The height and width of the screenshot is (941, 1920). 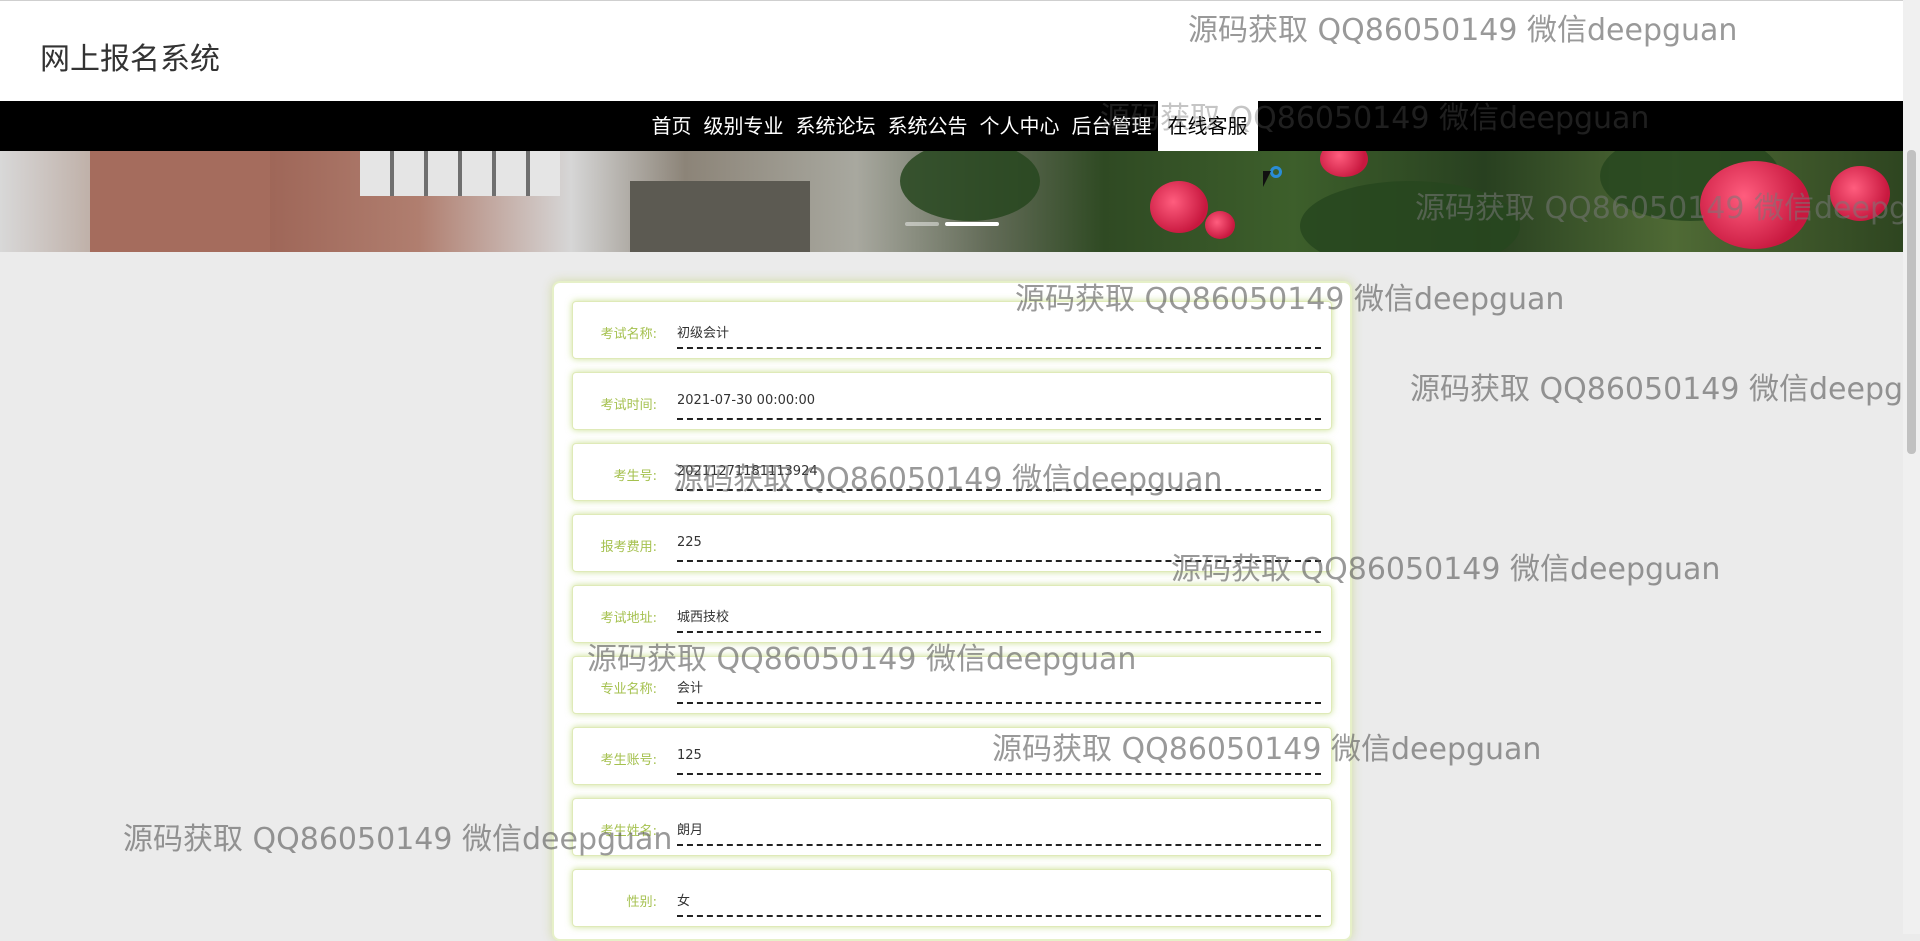 I want to click on field-value: 20211271181113924, so click(x=747, y=471).